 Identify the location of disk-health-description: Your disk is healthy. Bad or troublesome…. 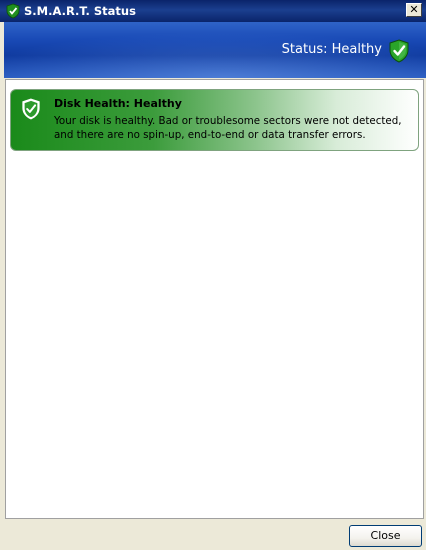
(228, 128).